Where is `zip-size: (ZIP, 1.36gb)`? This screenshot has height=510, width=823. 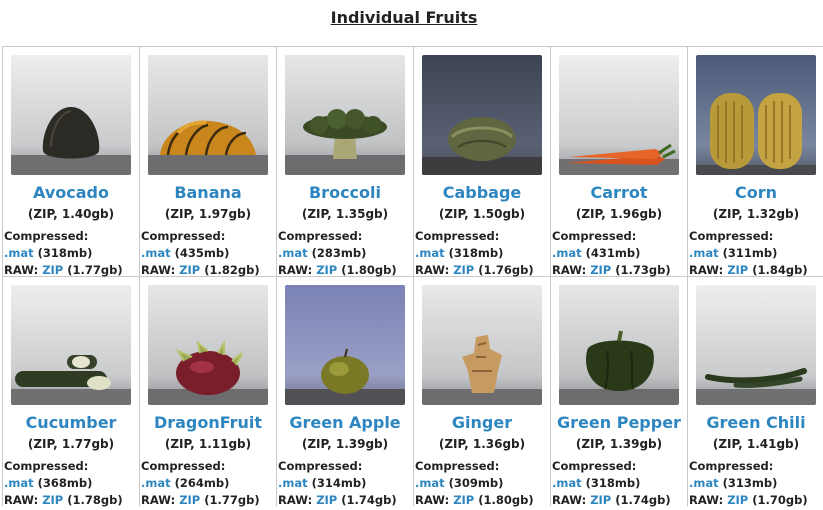
zip-size: (ZIP, 1.36gb) is located at coordinates (482, 444).